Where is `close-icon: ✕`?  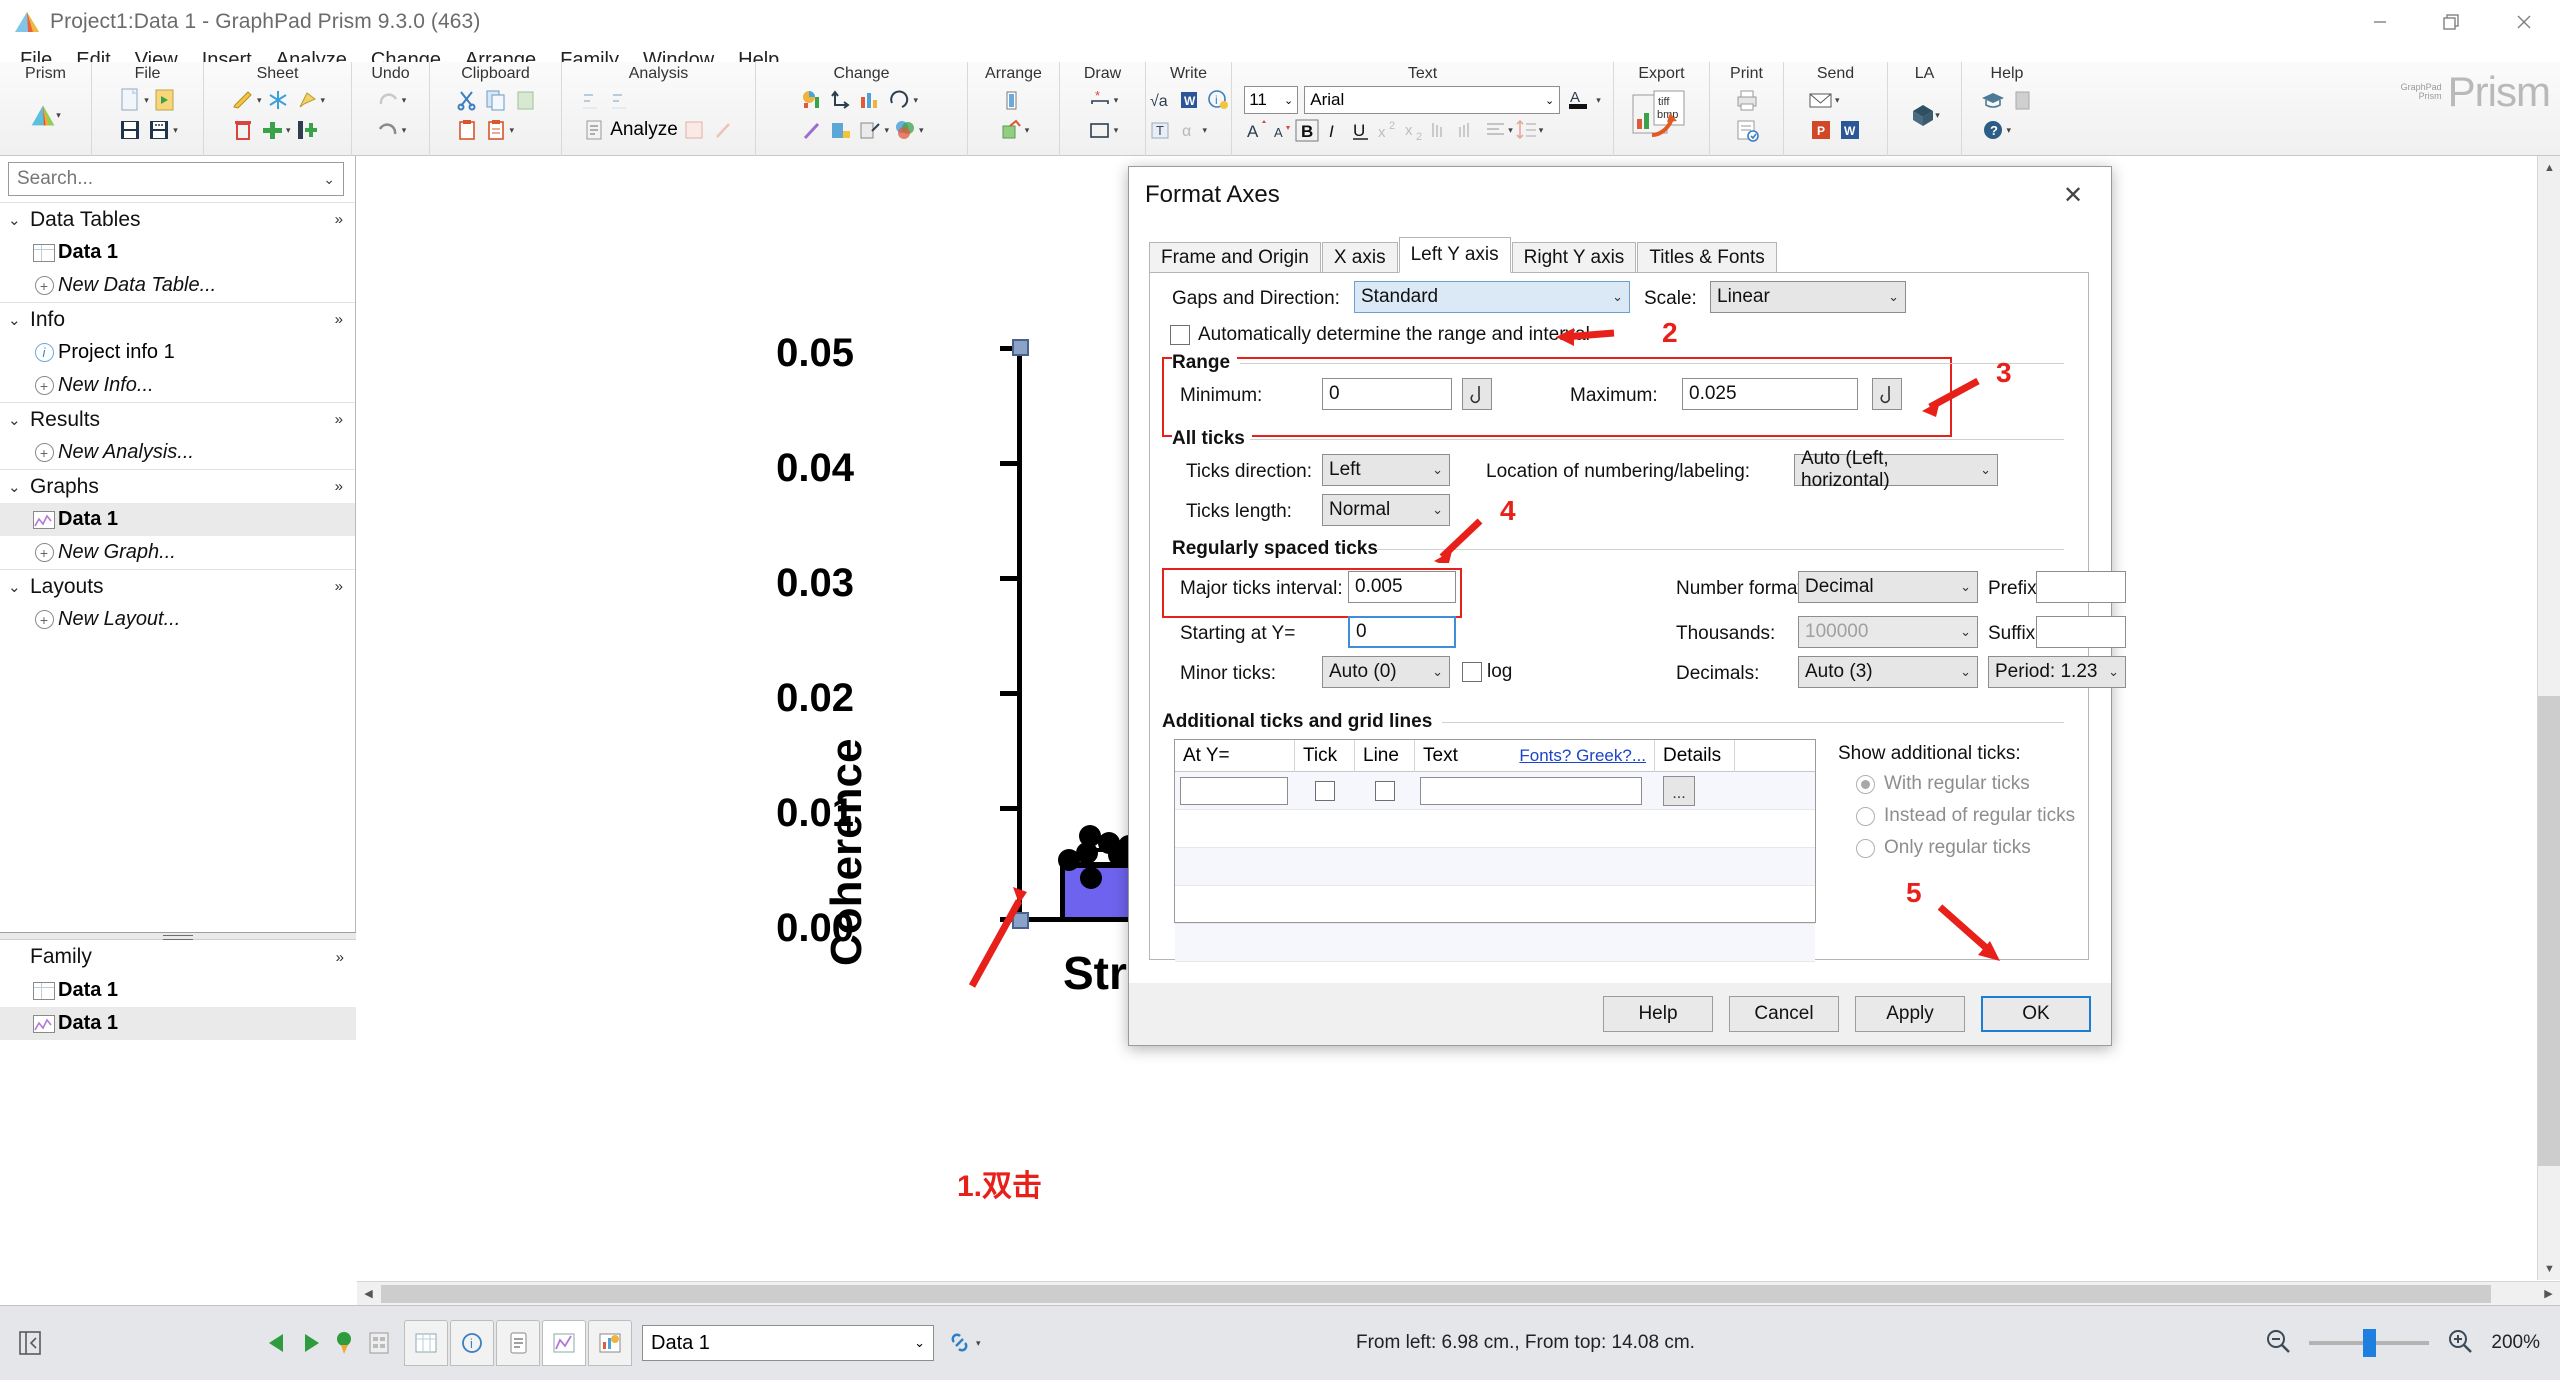 close-icon: ✕ is located at coordinates (2073, 195).